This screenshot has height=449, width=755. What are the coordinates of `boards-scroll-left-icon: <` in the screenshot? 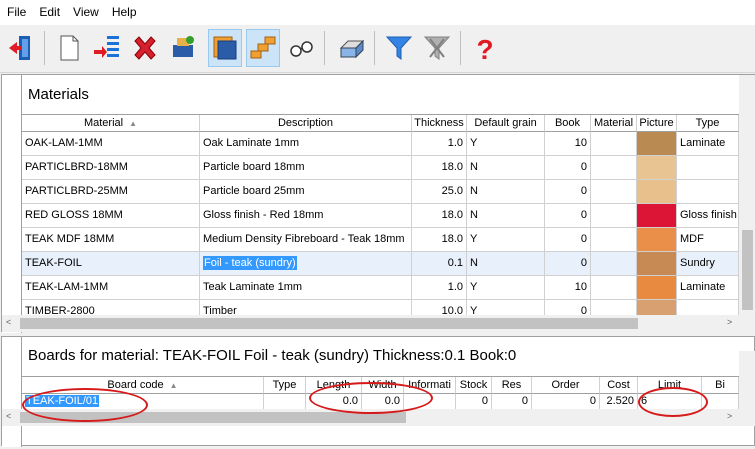 It's located at (8, 416).